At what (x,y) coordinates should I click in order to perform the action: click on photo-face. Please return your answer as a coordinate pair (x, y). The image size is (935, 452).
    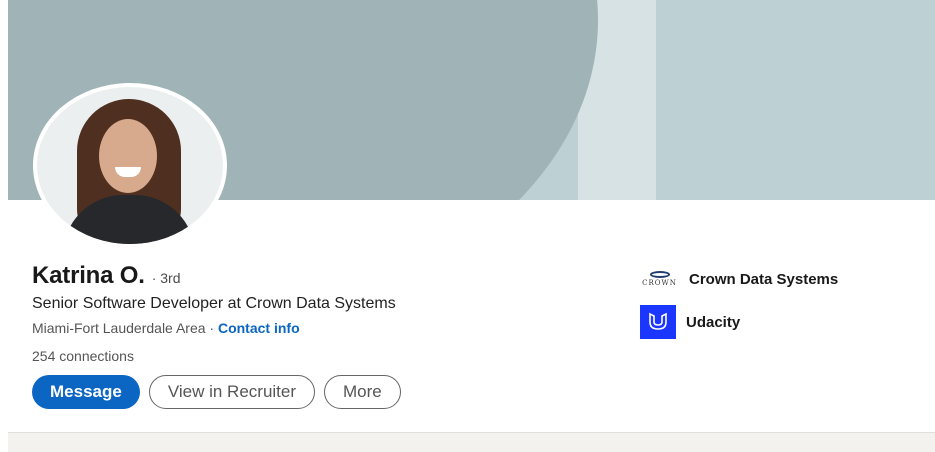
    Looking at the image, I should click on (128, 156).